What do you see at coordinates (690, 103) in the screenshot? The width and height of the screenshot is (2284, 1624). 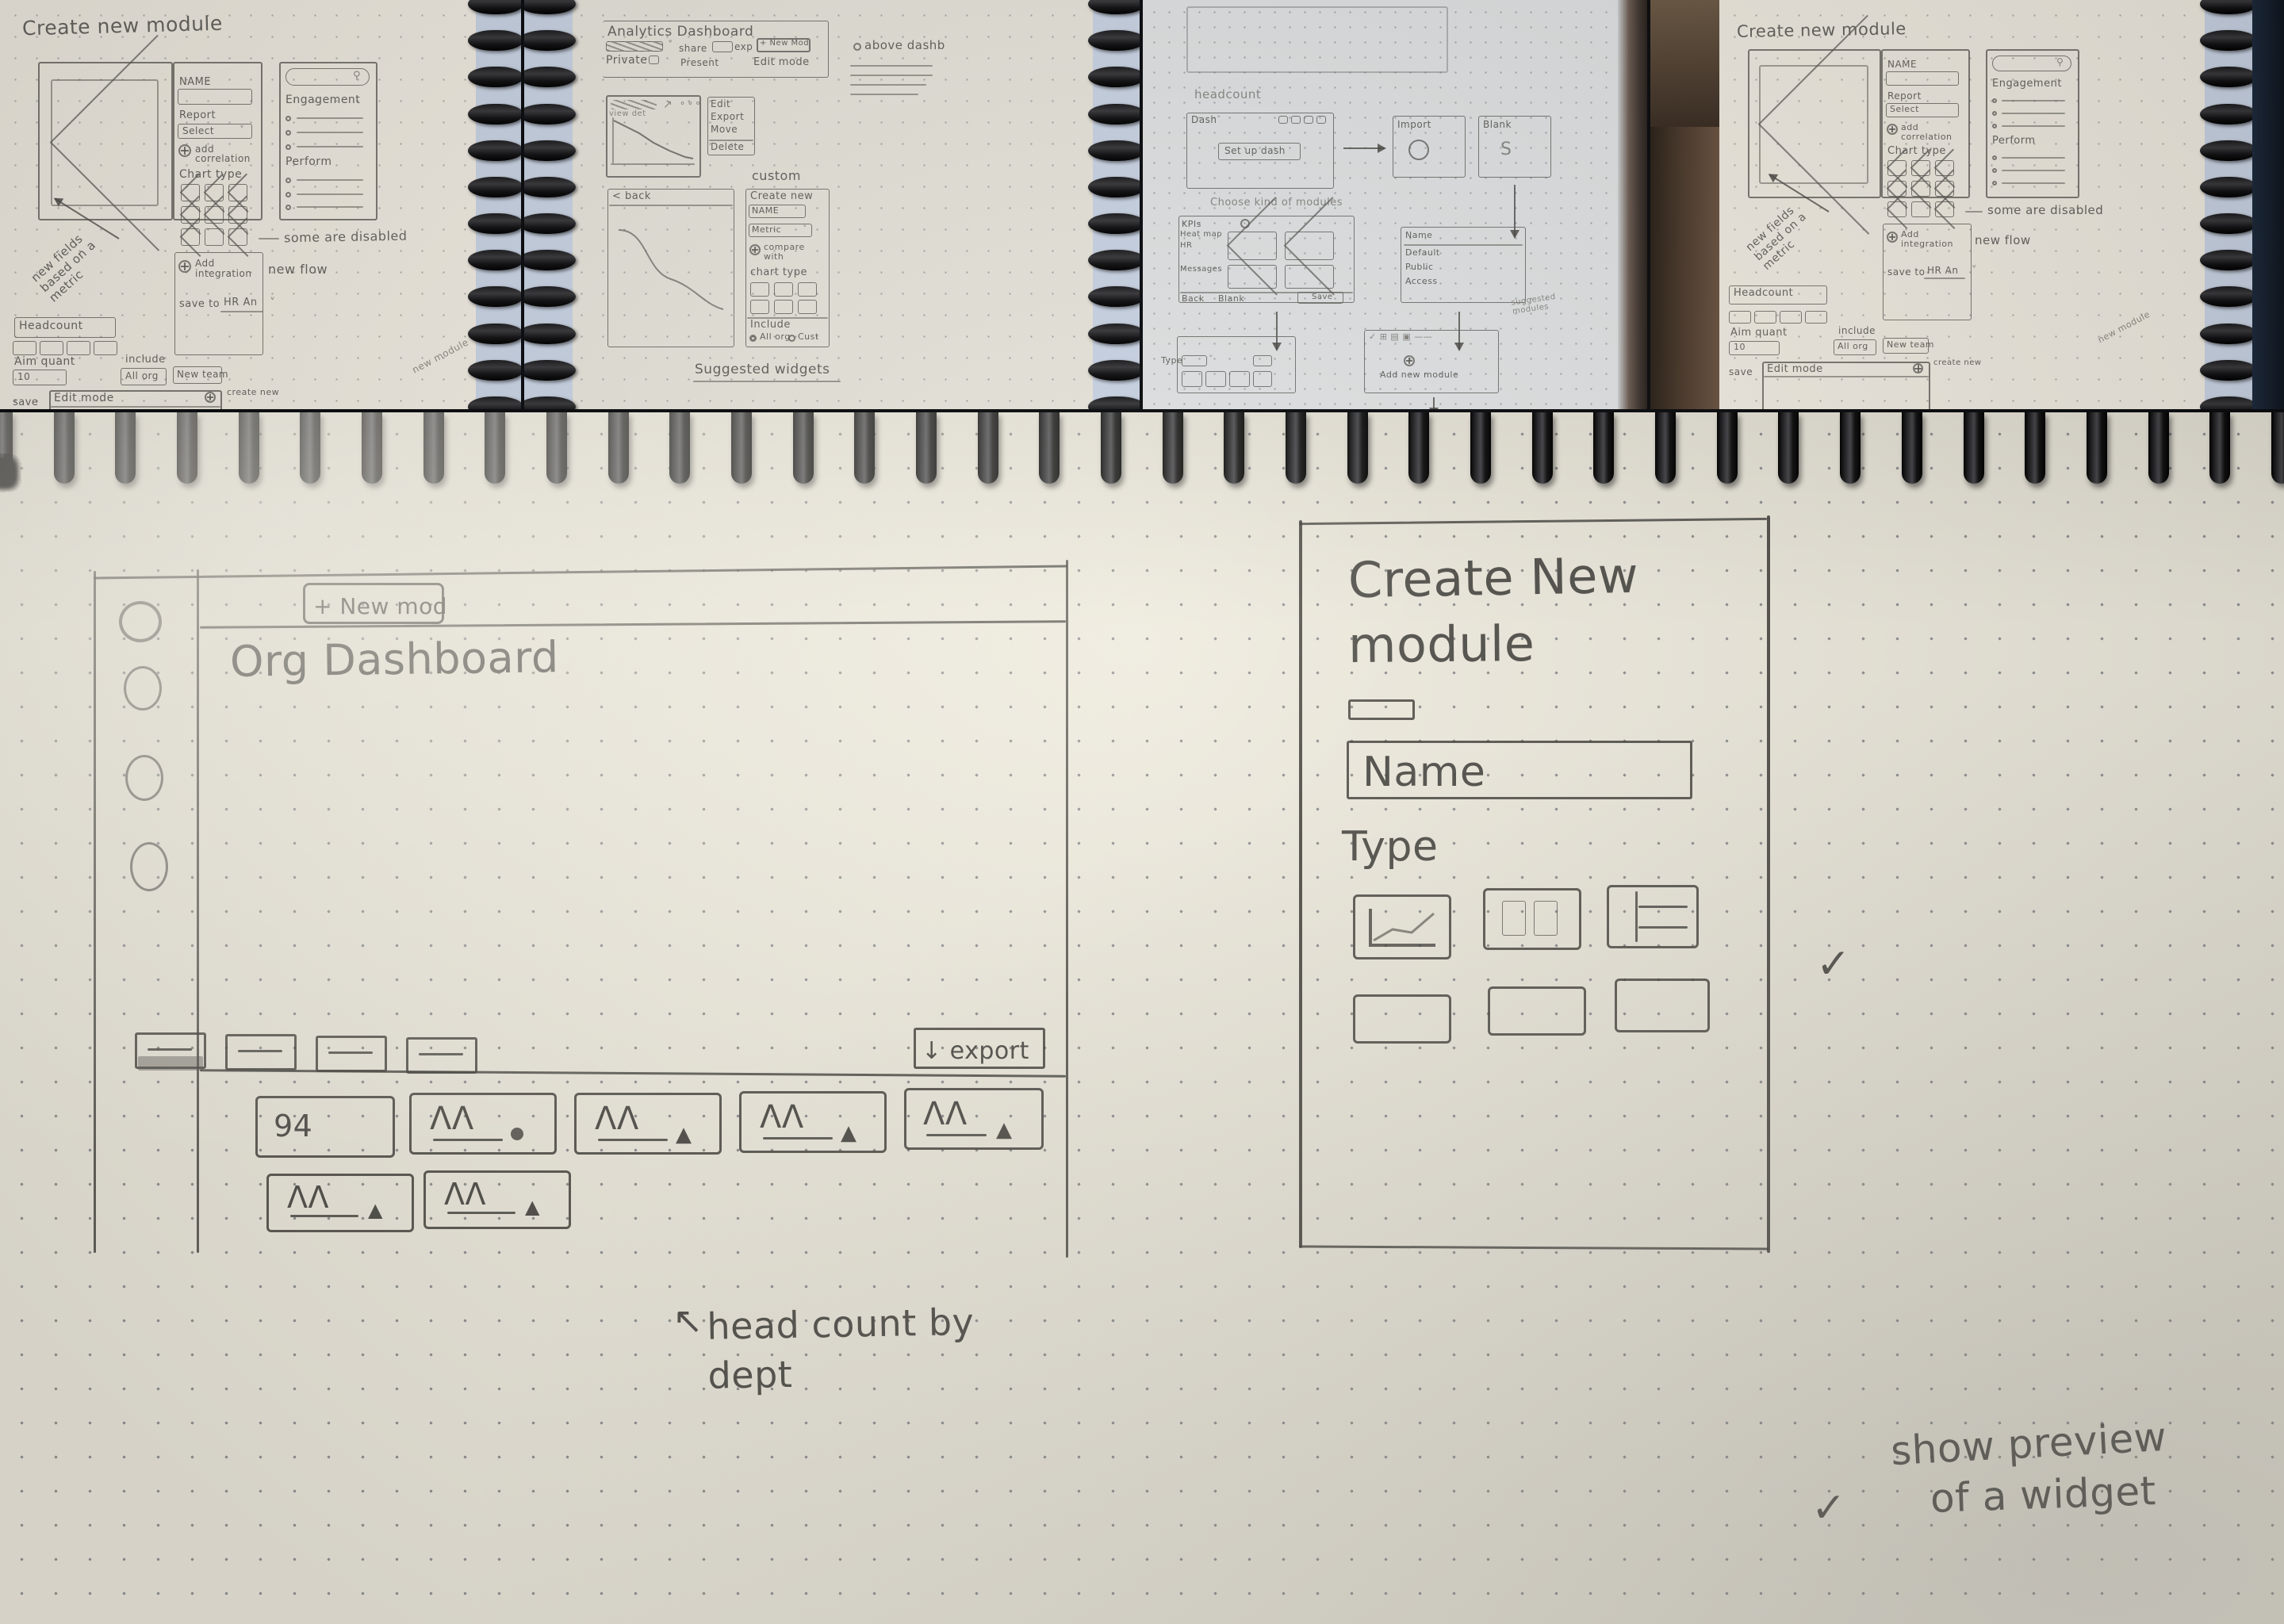 I see `p2-widget-menu-icon: ⚬⚬⚬` at bounding box center [690, 103].